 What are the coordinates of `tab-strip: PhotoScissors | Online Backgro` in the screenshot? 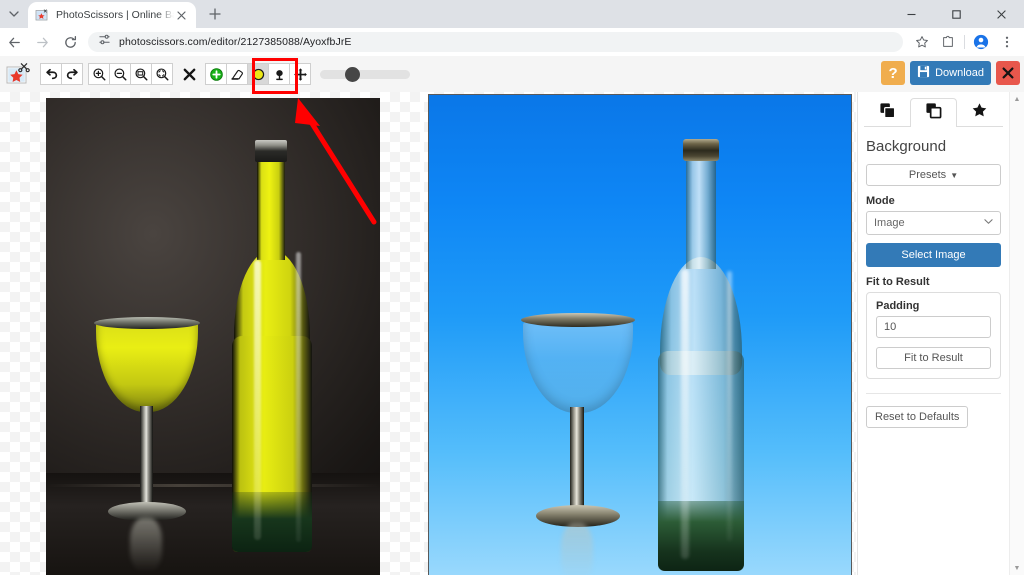 It's located at (512, 14).